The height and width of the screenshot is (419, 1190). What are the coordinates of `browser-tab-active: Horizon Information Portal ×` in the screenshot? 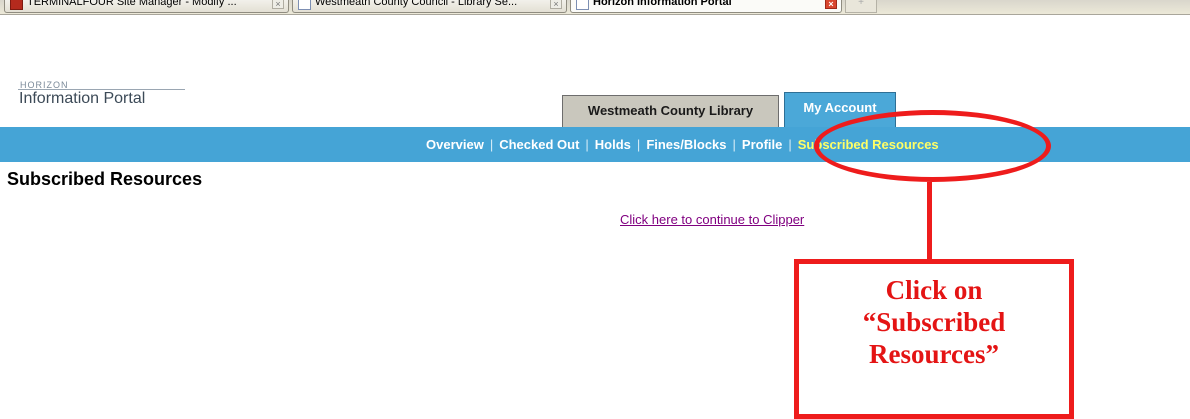 It's located at (706, 6).